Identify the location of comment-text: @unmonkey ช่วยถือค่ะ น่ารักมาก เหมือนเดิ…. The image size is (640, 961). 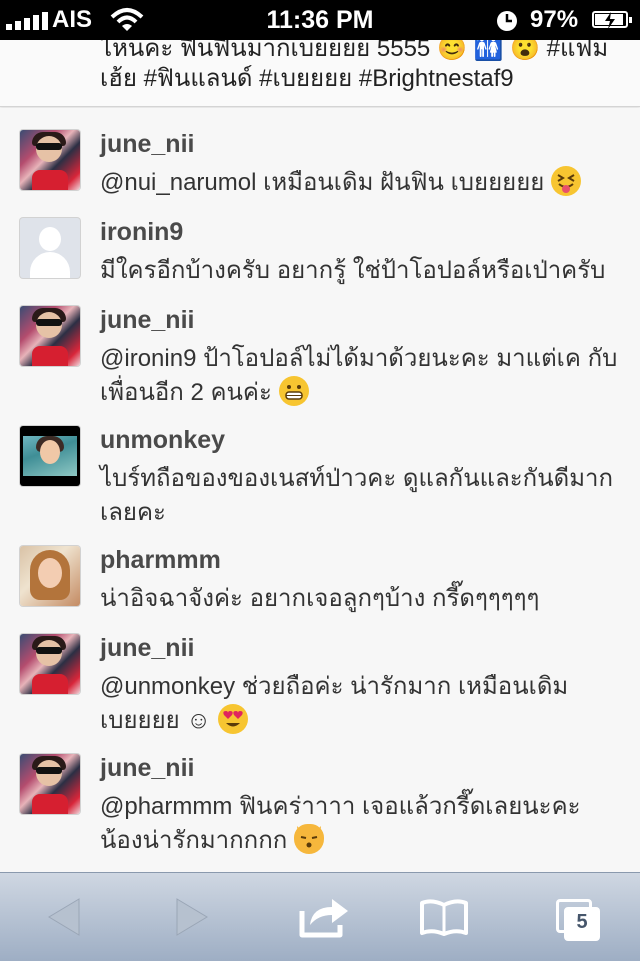
(334, 703).